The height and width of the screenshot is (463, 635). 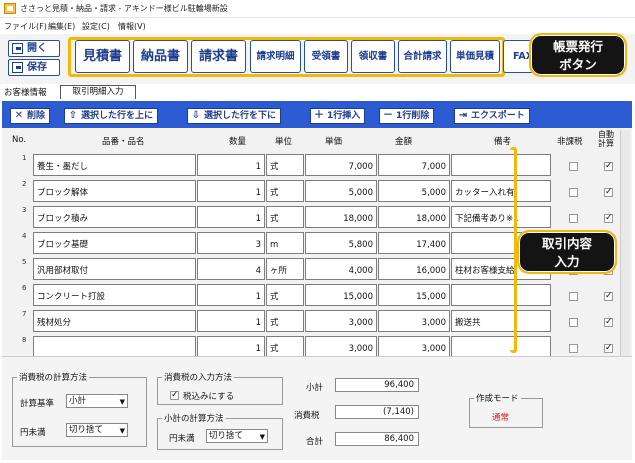 What do you see at coordinates (132, 26) in the screenshot?
I see `menu-info: 情報(V)` at bounding box center [132, 26].